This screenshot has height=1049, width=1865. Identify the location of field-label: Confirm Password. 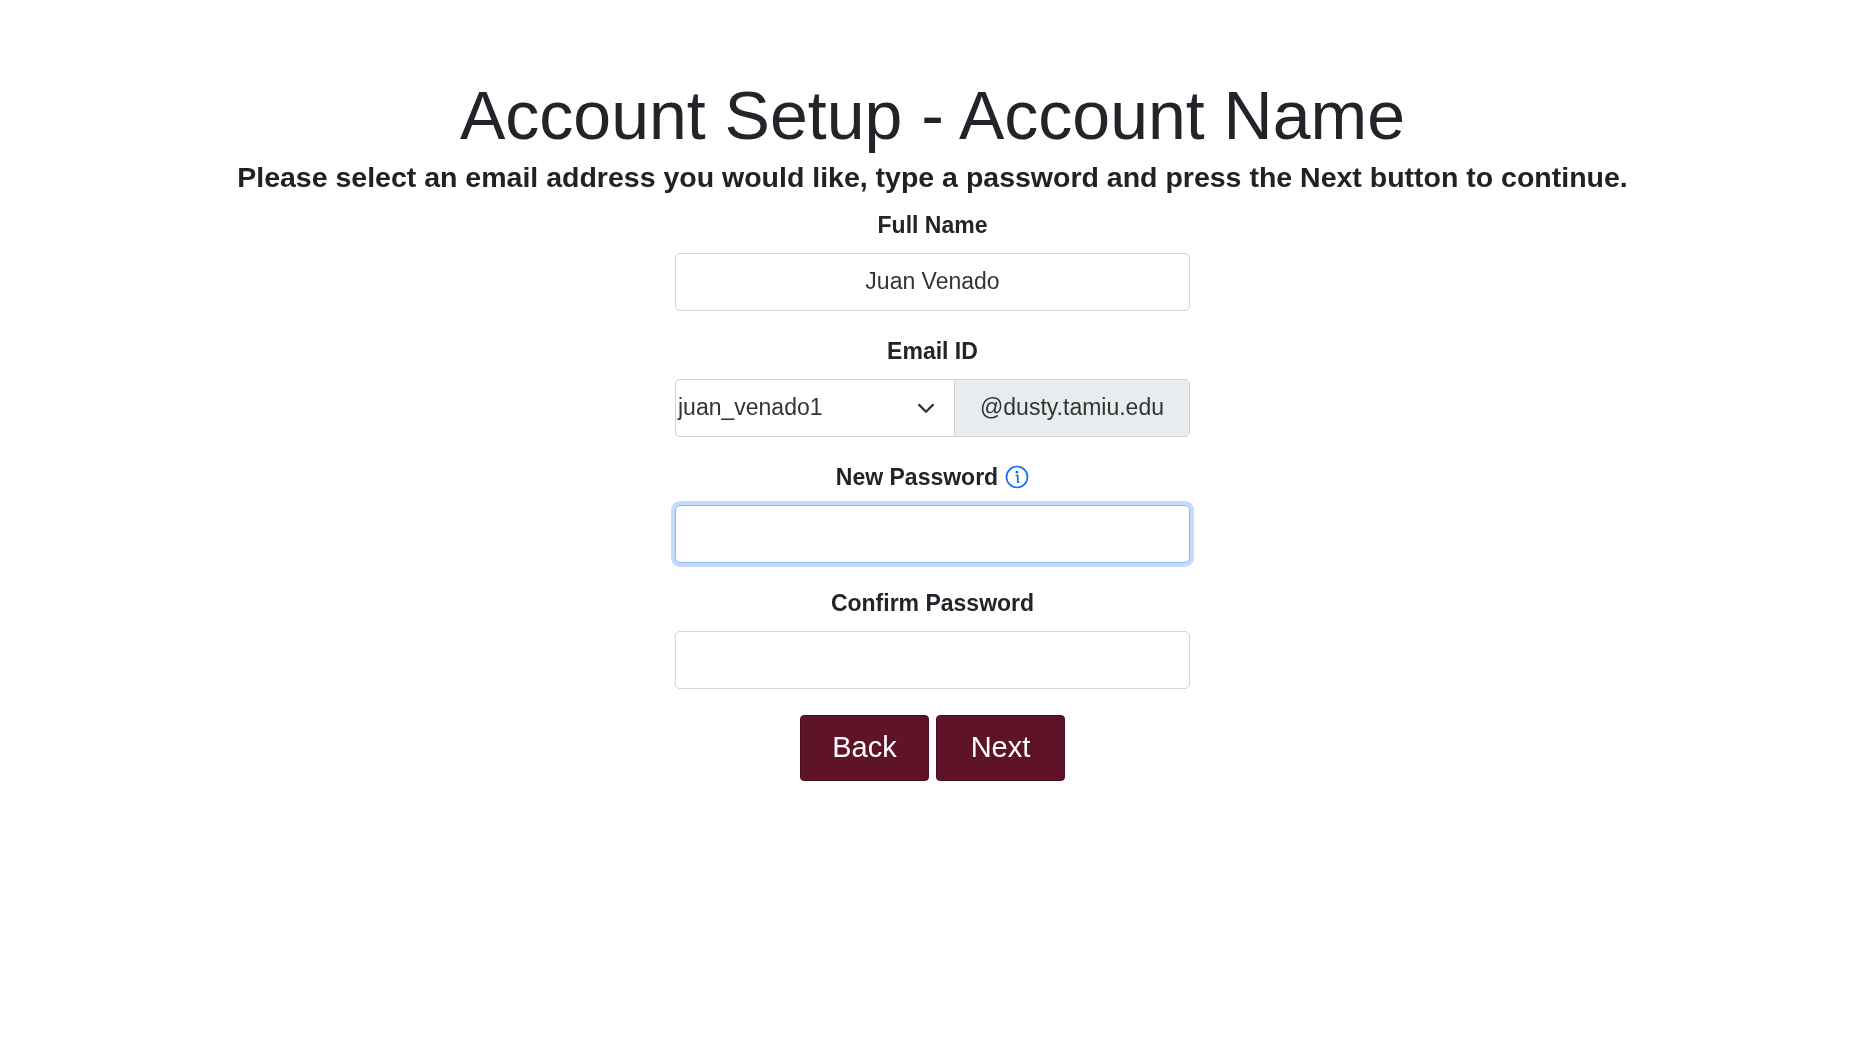
(932, 603).